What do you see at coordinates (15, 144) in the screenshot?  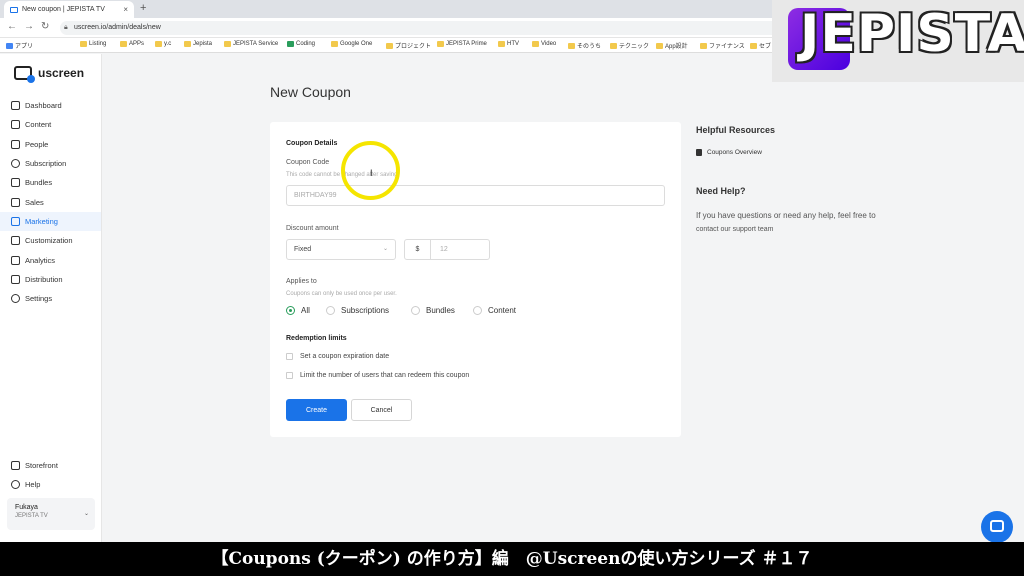 I see `people-icon` at bounding box center [15, 144].